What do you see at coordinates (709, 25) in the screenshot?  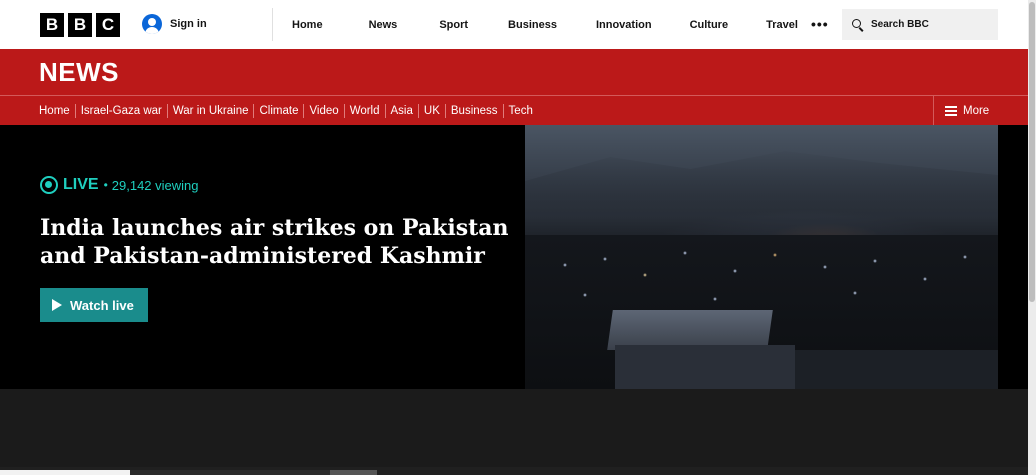 I see `top-nav-culture: Culture` at bounding box center [709, 25].